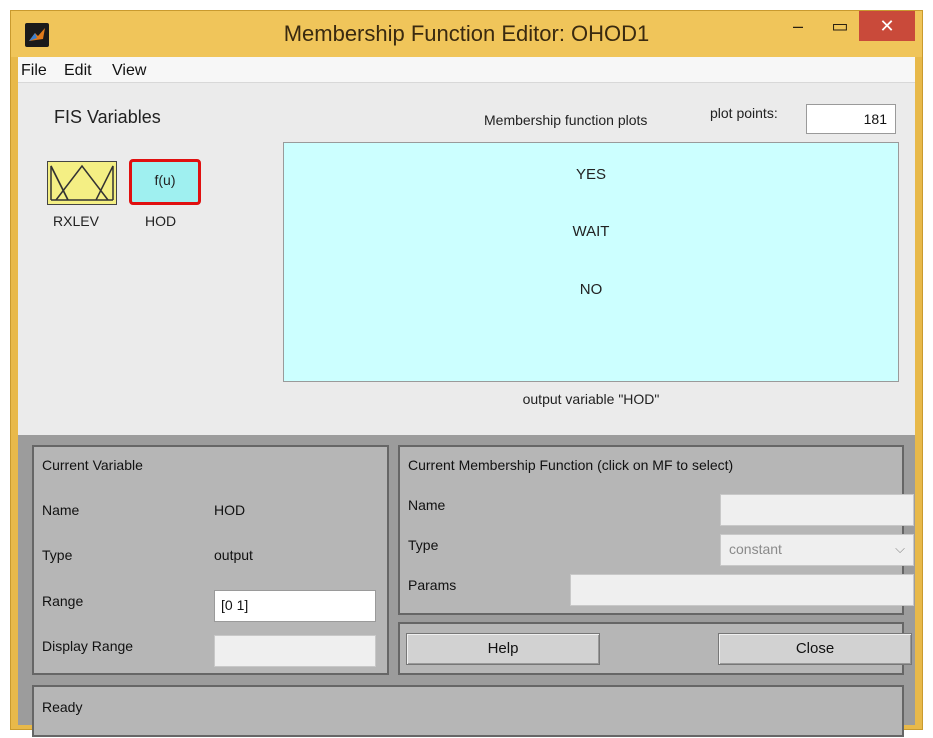  Describe the element at coordinates (233, 555) in the screenshot. I see `cv-type-value: output` at that location.